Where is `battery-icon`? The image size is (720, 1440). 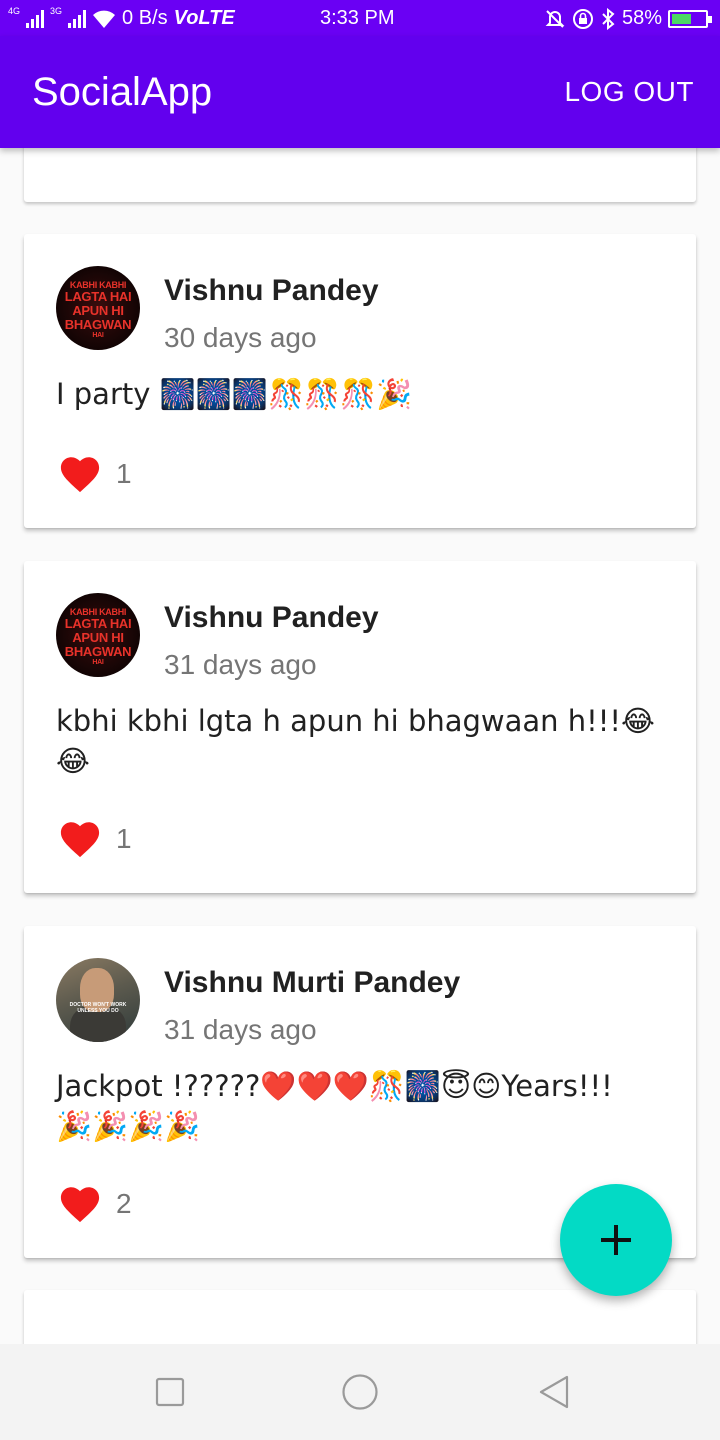 battery-icon is located at coordinates (690, 18).